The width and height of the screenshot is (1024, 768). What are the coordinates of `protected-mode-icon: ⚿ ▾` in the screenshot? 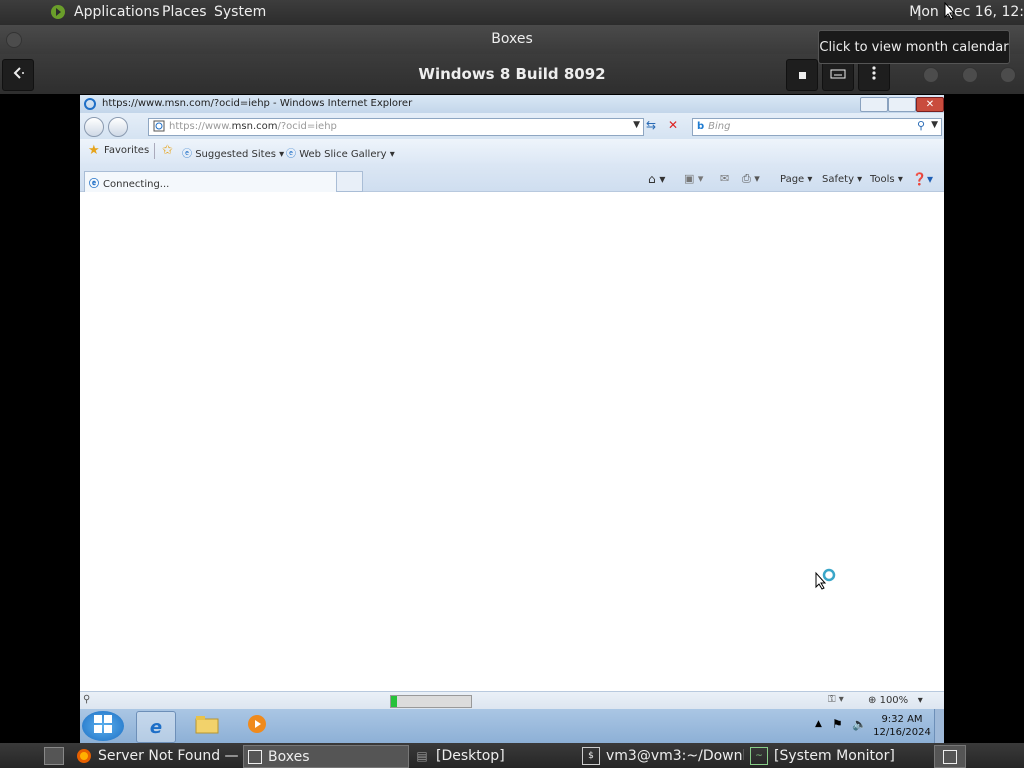 It's located at (836, 699).